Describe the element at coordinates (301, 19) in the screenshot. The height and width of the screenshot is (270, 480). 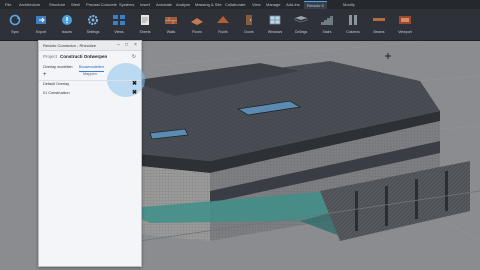
I see `ceilings-icon` at that location.